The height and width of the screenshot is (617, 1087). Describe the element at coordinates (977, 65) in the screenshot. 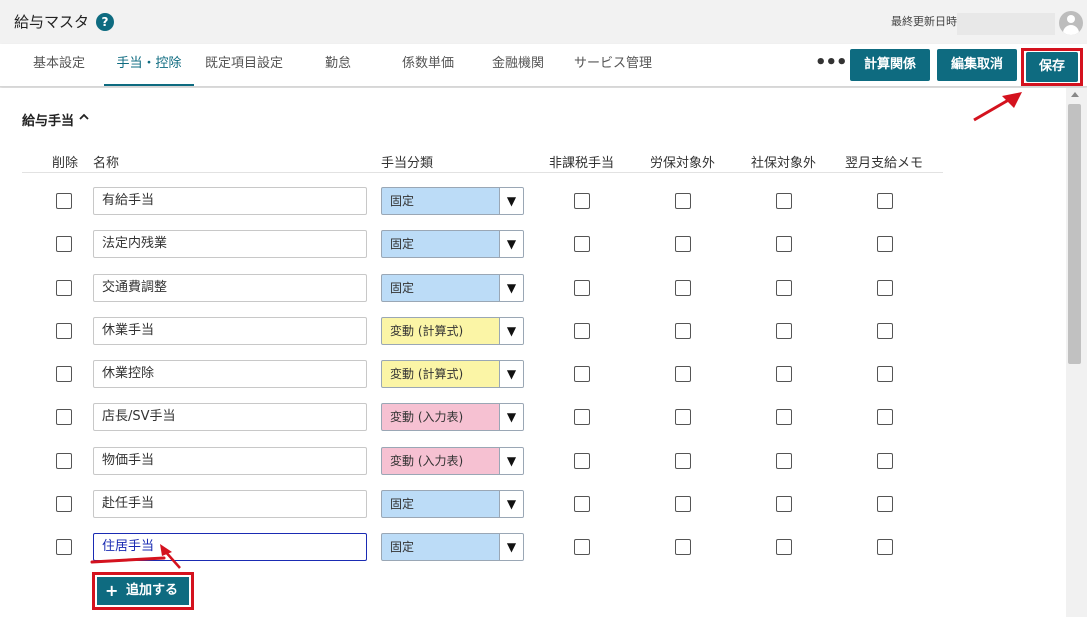

I see `cancel-edit-button: 編集取消` at that location.